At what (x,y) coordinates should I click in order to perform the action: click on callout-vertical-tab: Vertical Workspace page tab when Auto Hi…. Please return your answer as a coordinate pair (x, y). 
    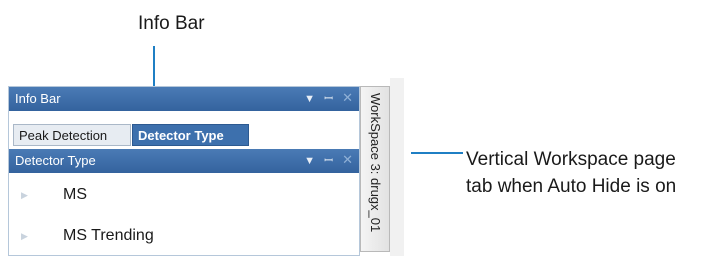
    Looking at the image, I should click on (571, 173).